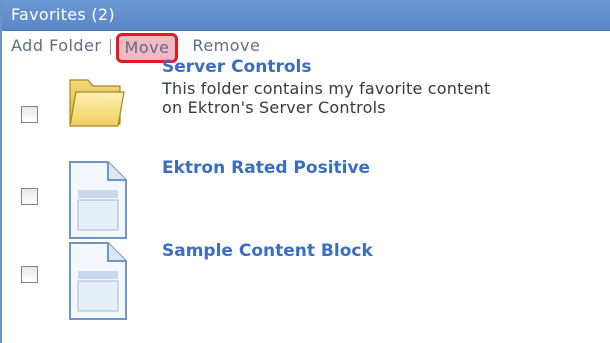 Image resolution: width=610 pixels, height=343 pixels. Describe the element at coordinates (236, 67) in the screenshot. I see `item-title-link: Server Controls` at that location.